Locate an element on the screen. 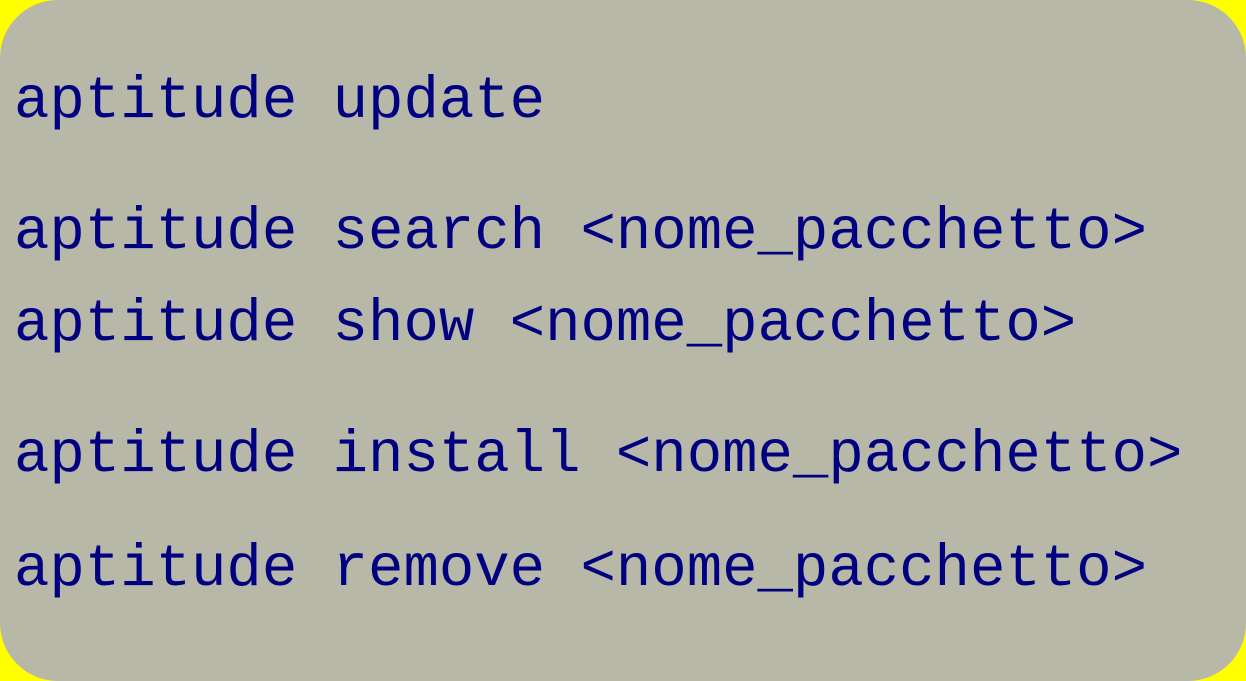 The width and height of the screenshot is (1246, 681). command-update: aptitude update is located at coordinates (280, 101).